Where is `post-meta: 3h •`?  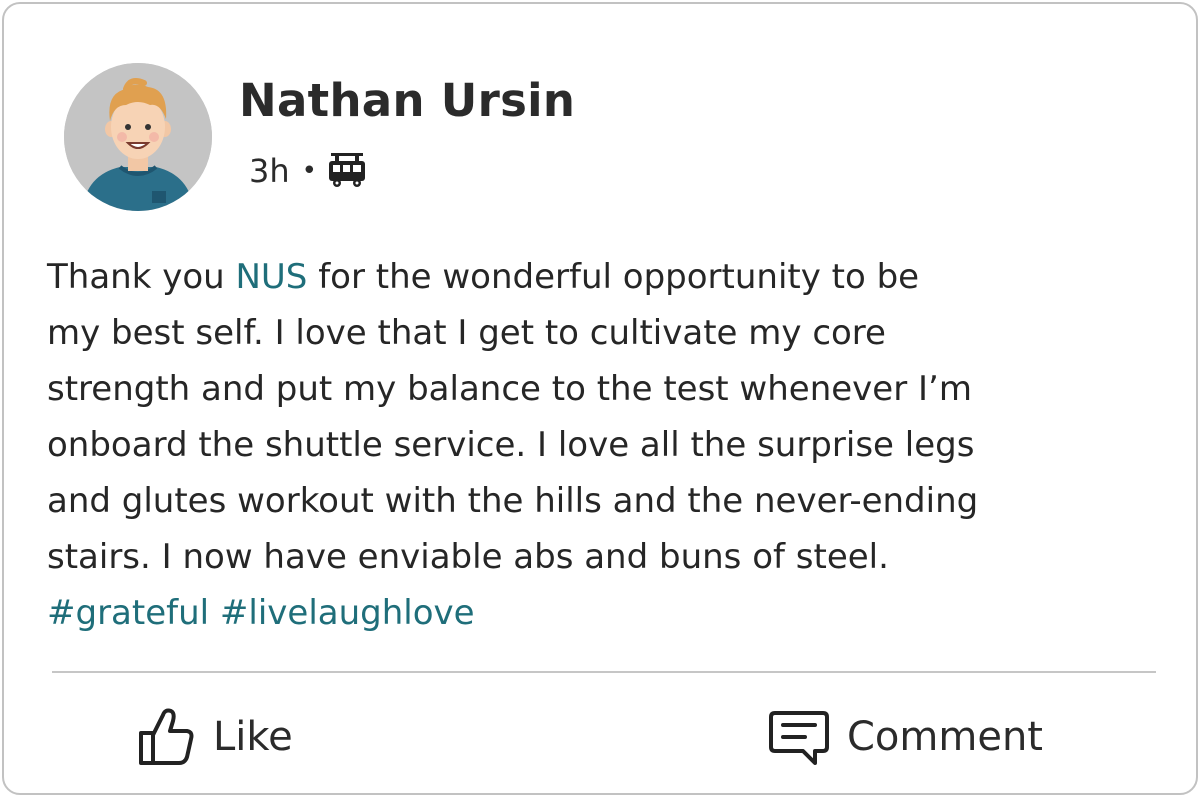 post-meta: 3h • is located at coordinates (309, 171).